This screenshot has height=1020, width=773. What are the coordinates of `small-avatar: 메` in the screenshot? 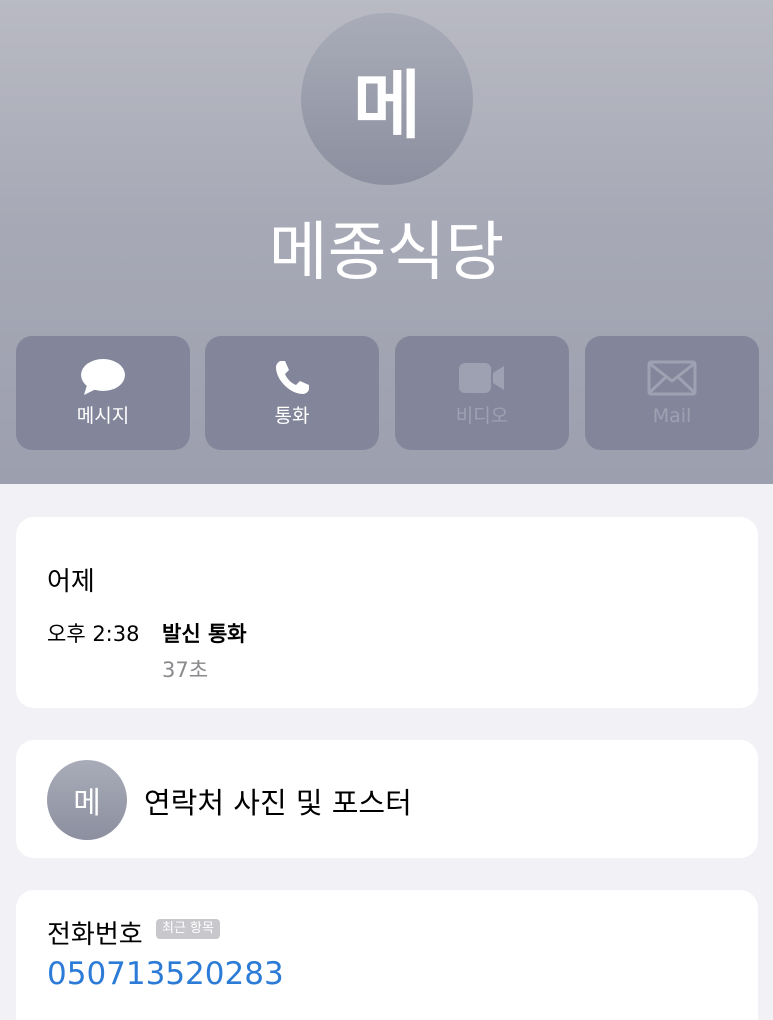 It's located at (87, 800).